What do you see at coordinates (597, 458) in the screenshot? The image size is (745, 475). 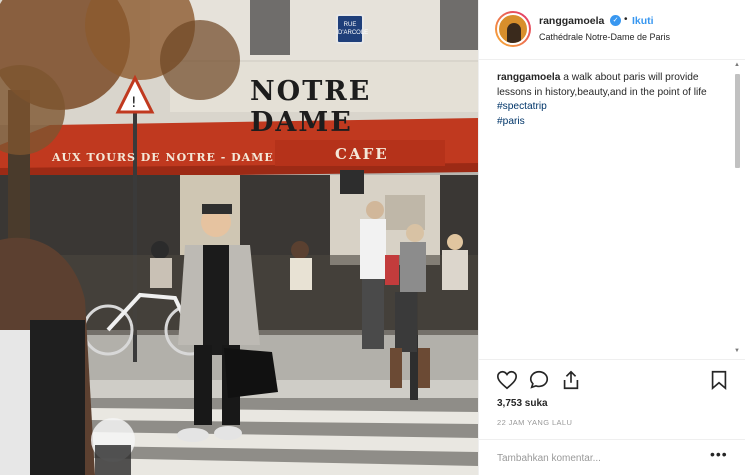 I see `comment-input` at bounding box center [597, 458].